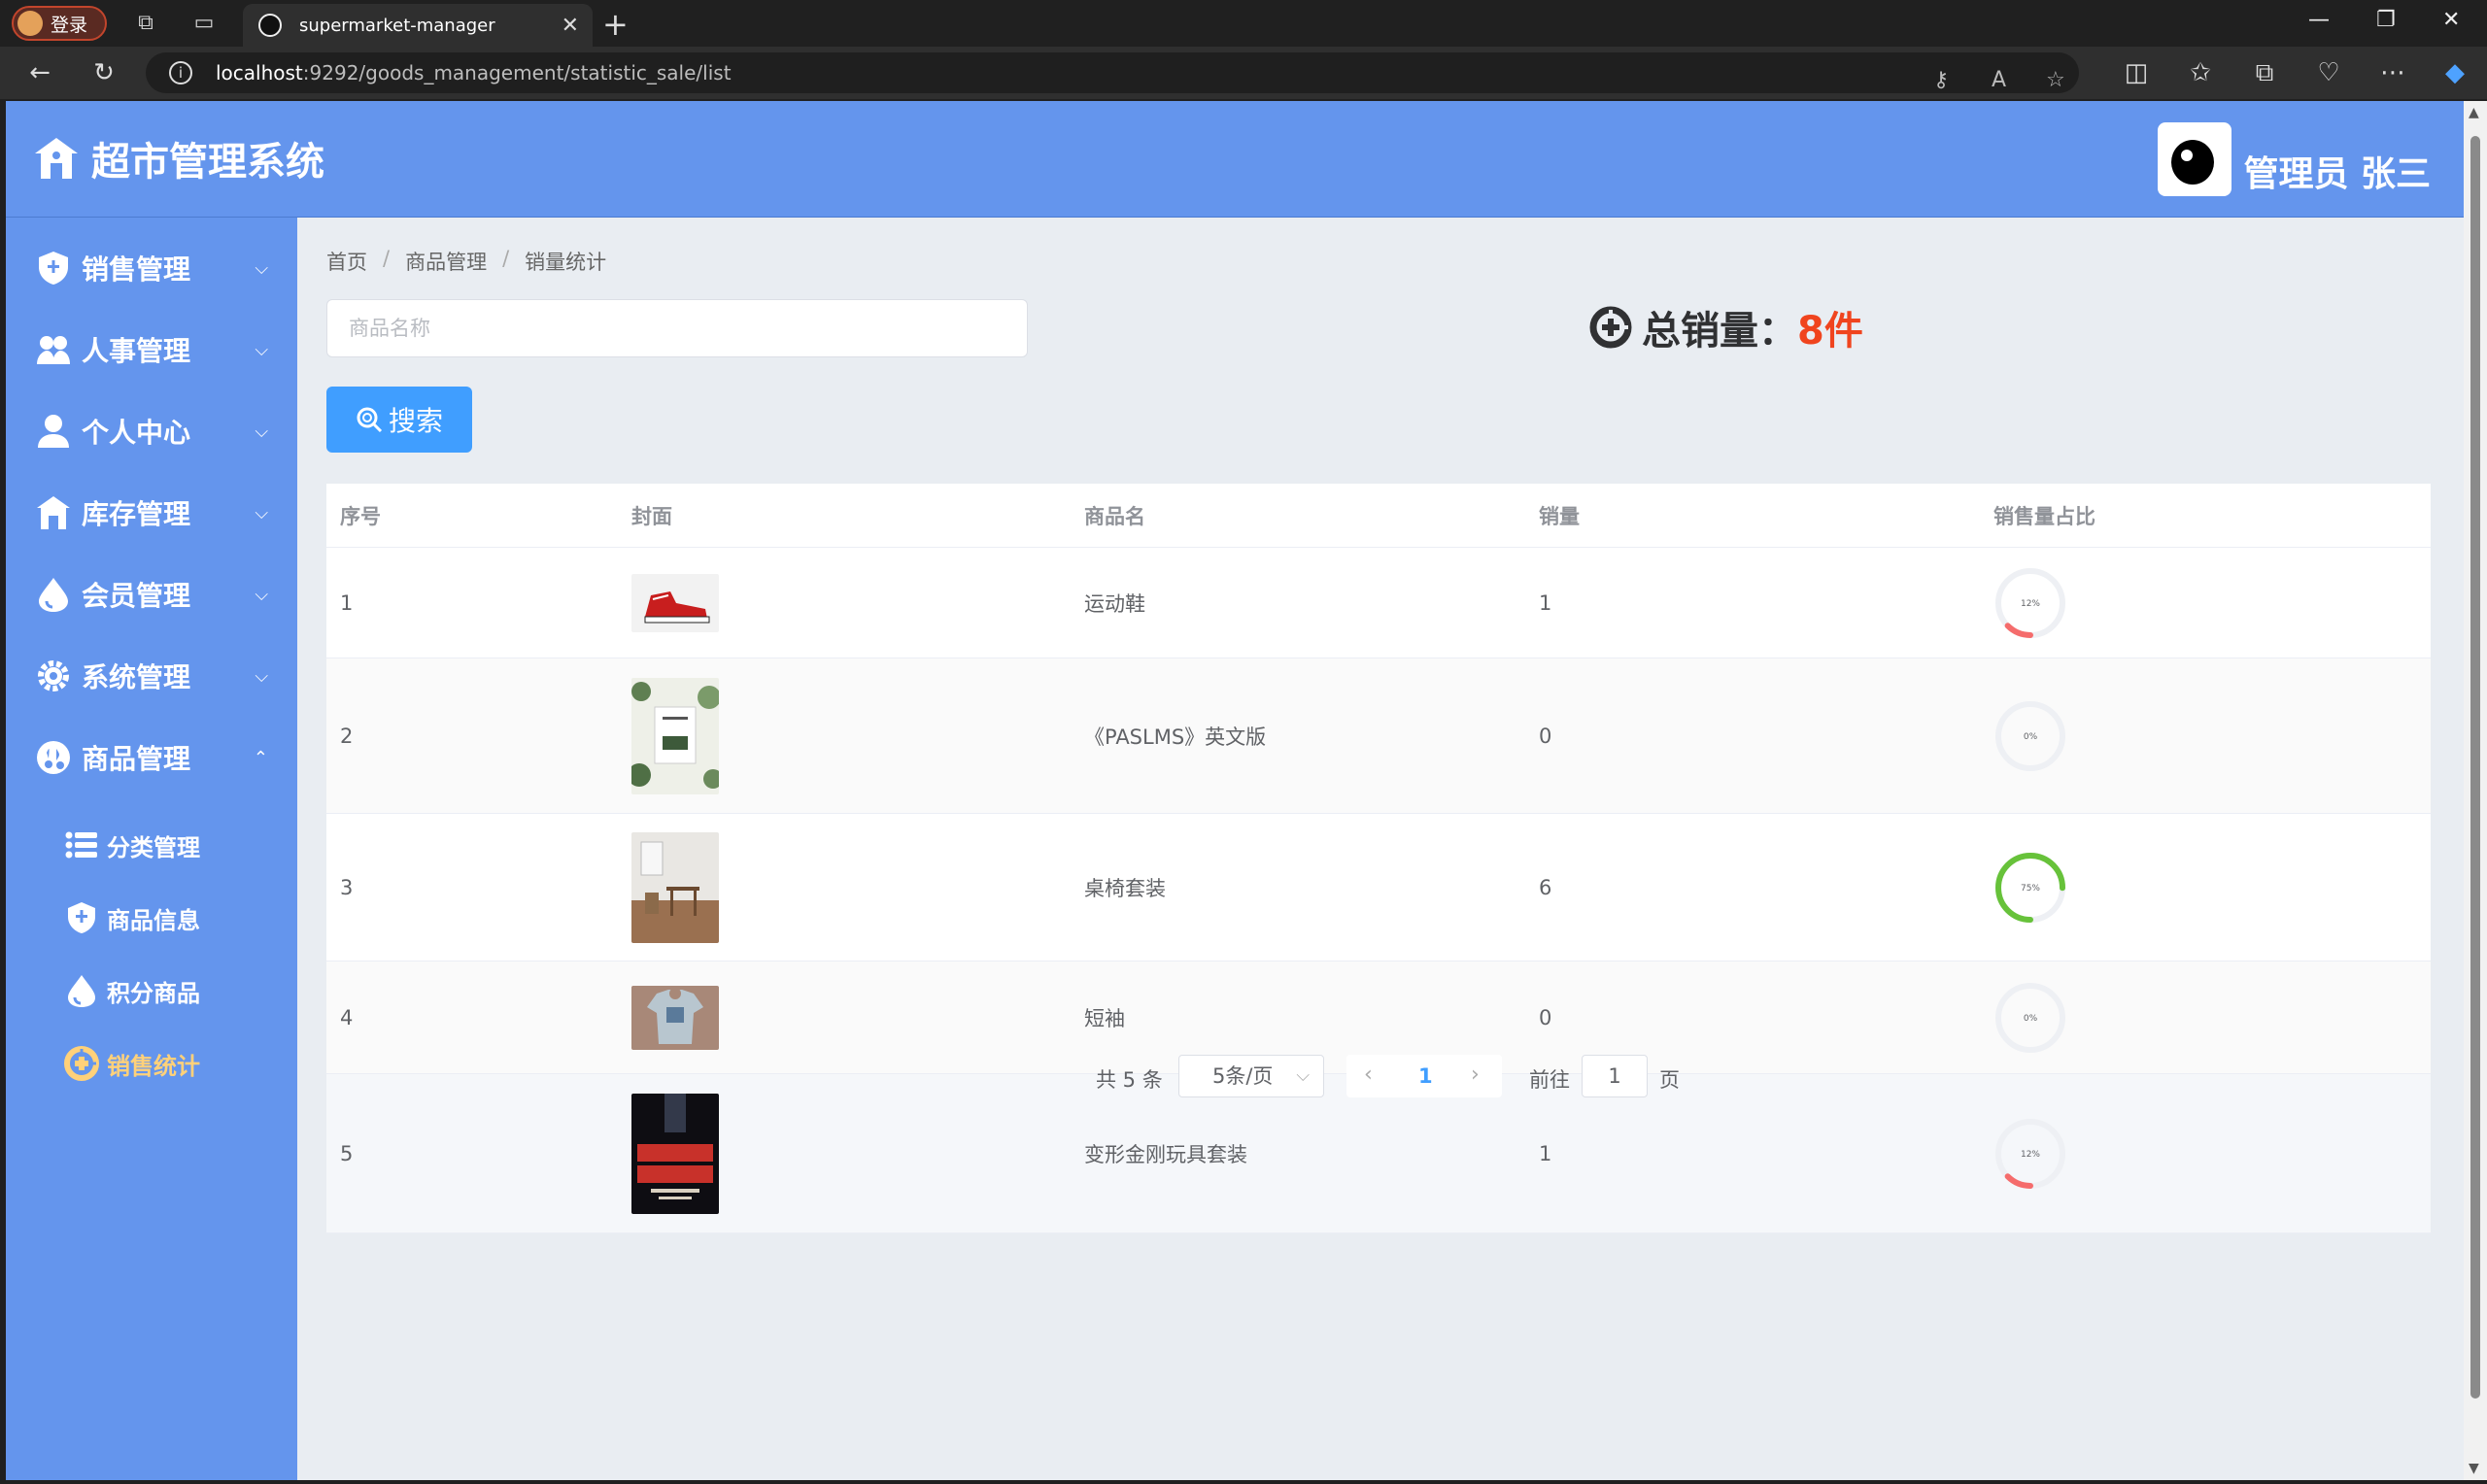  Describe the element at coordinates (145, 23) in the screenshot. I see `workspaces-icon: ⧉` at that location.